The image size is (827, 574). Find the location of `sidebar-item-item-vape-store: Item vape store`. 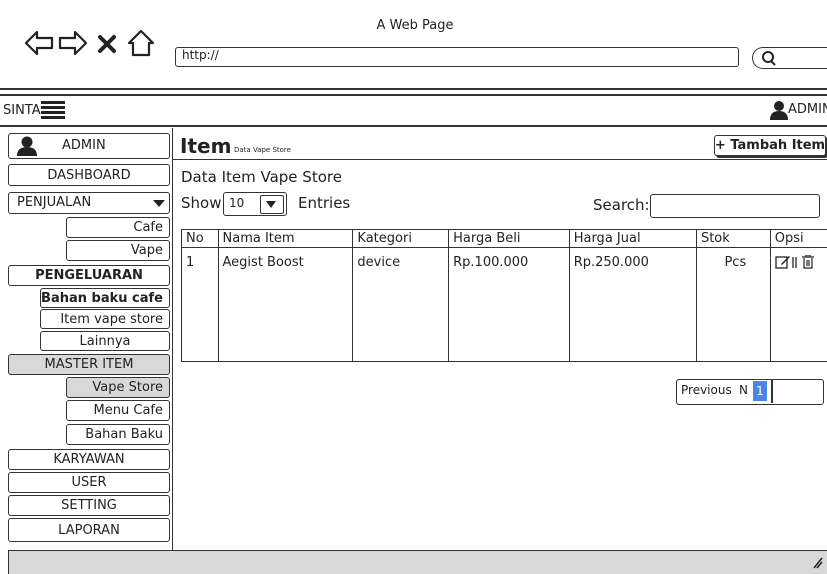

sidebar-item-item-vape-store: Item vape store is located at coordinates (105, 319).